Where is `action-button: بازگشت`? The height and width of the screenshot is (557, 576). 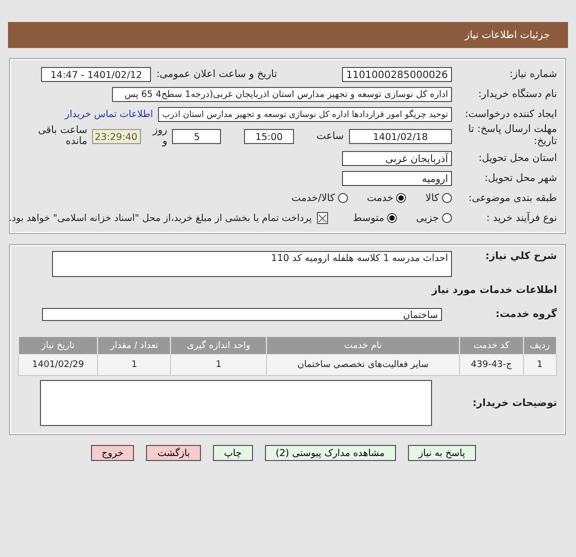
action-button: بازگشت is located at coordinates (173, 453).